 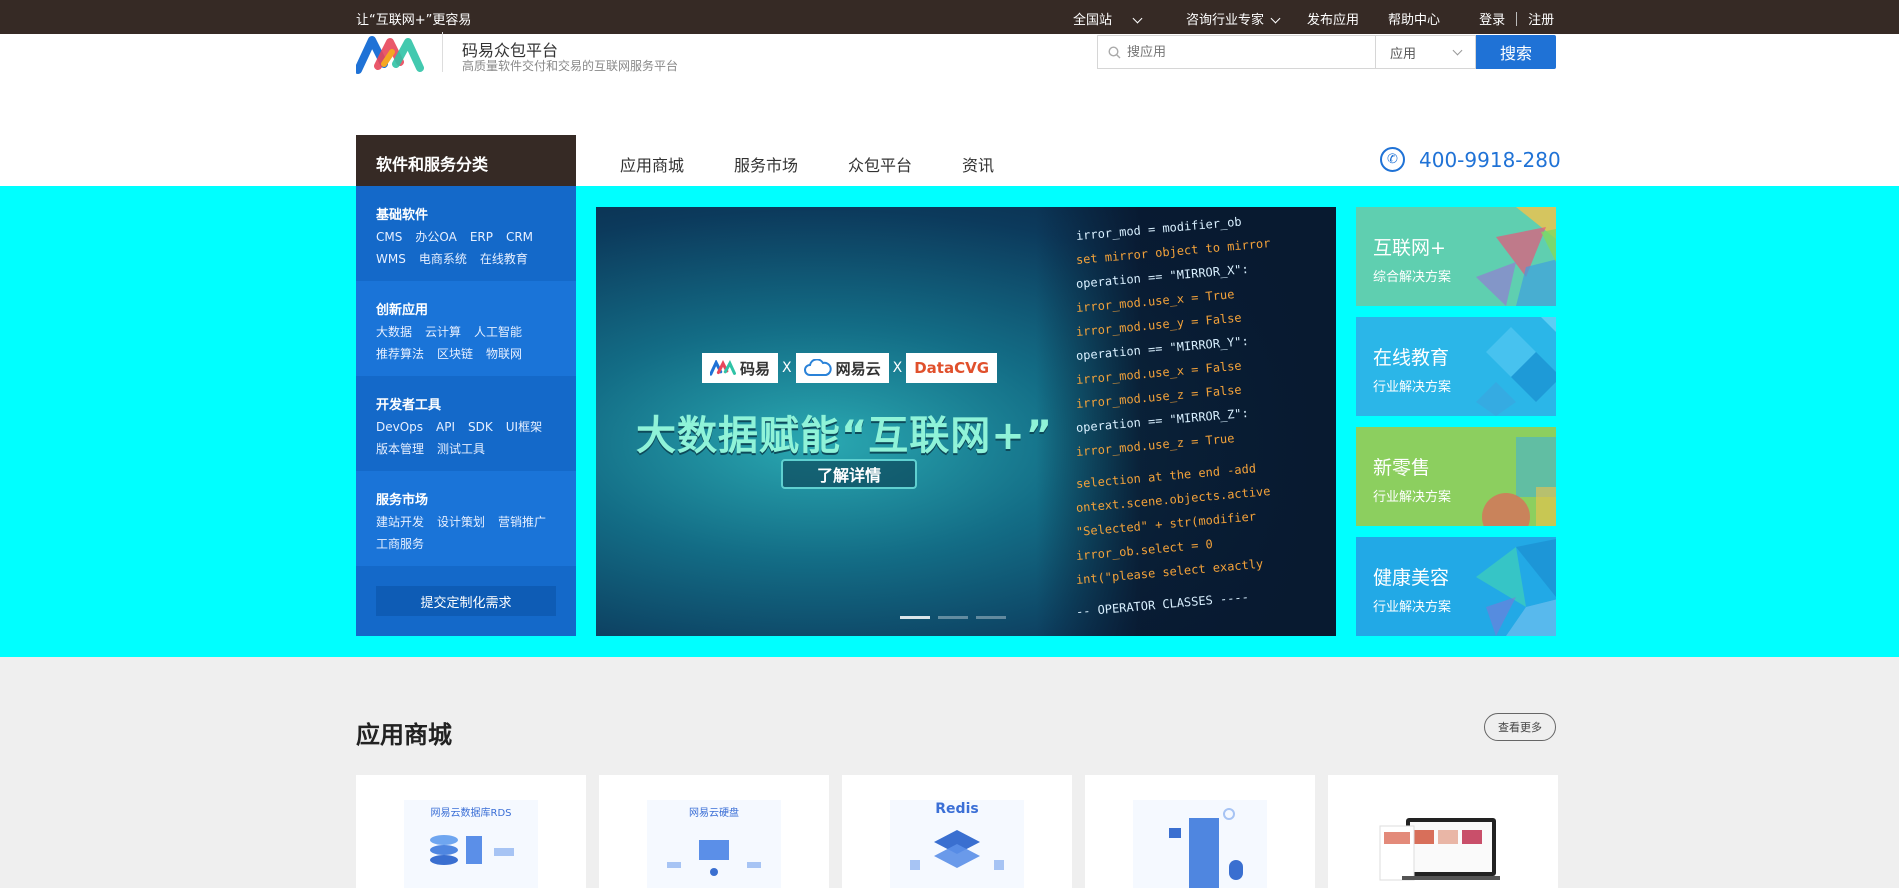 What do you see at coordinates (1456, 476) in the screenshot?
I see `solution-tile-new-retail: 新零售 行业解决方案` at bounding box center [1456, 476].